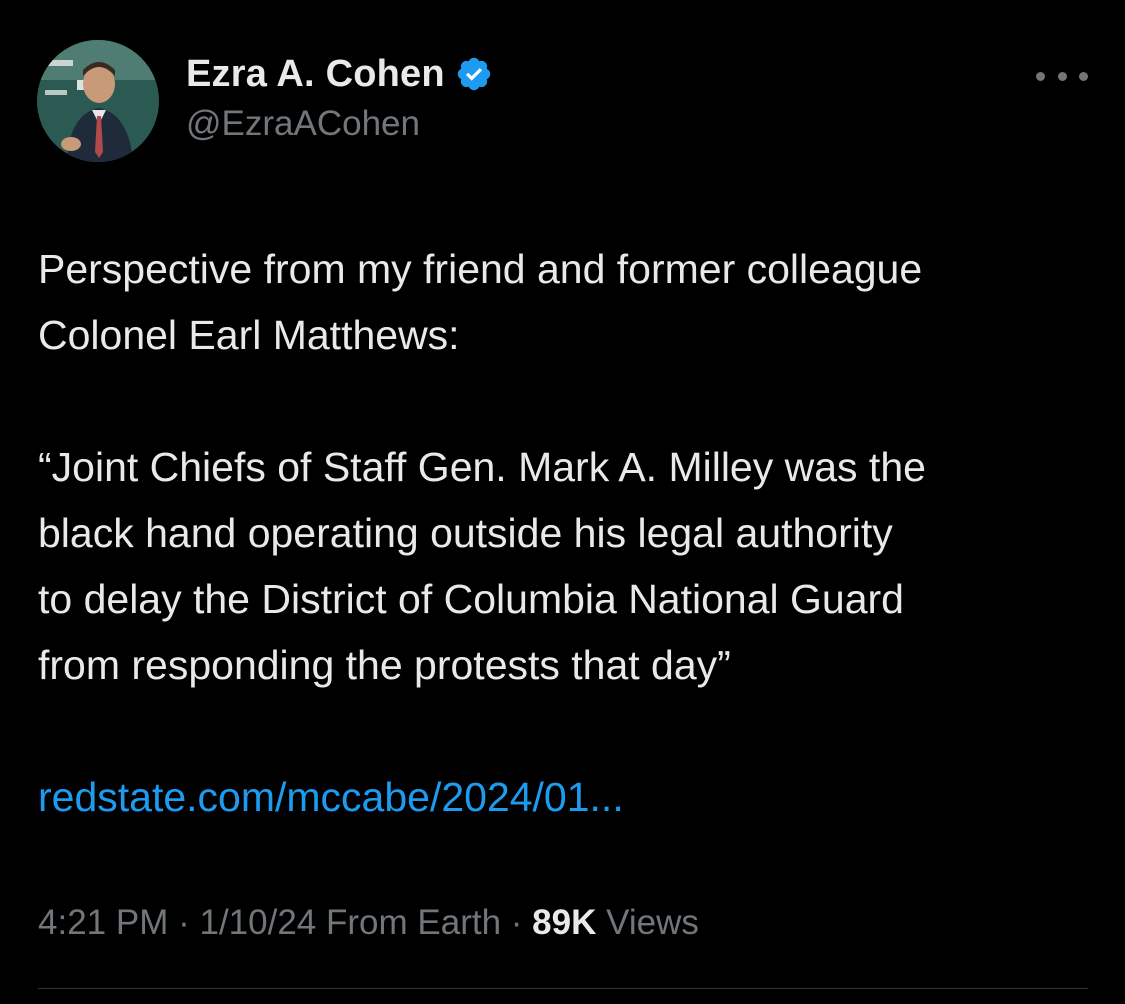 The image size is (1125, 1004). Describe the element at coordinates (474, 74) in the screenshot. I see `verified-badge-icon` at that location.